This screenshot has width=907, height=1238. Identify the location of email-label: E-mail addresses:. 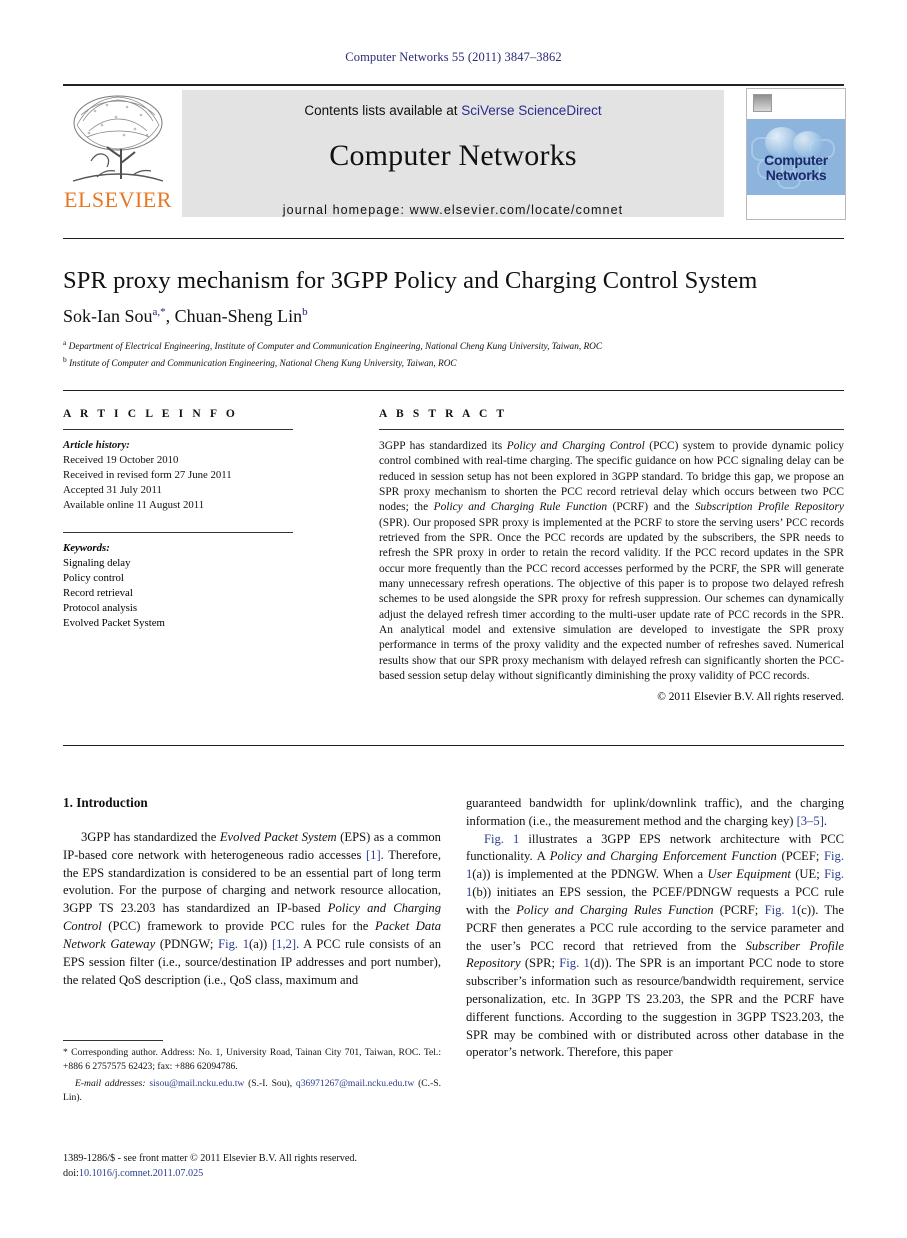
(110, 1084).